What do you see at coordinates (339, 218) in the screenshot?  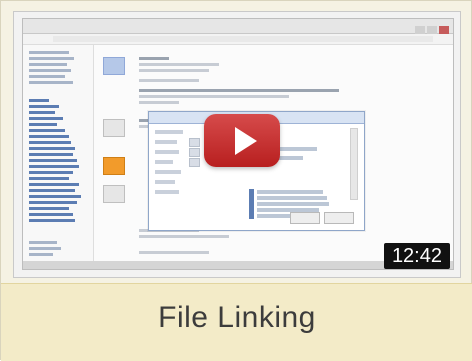 I see `dialog-cancel-button` at bounding box center [339, 218].